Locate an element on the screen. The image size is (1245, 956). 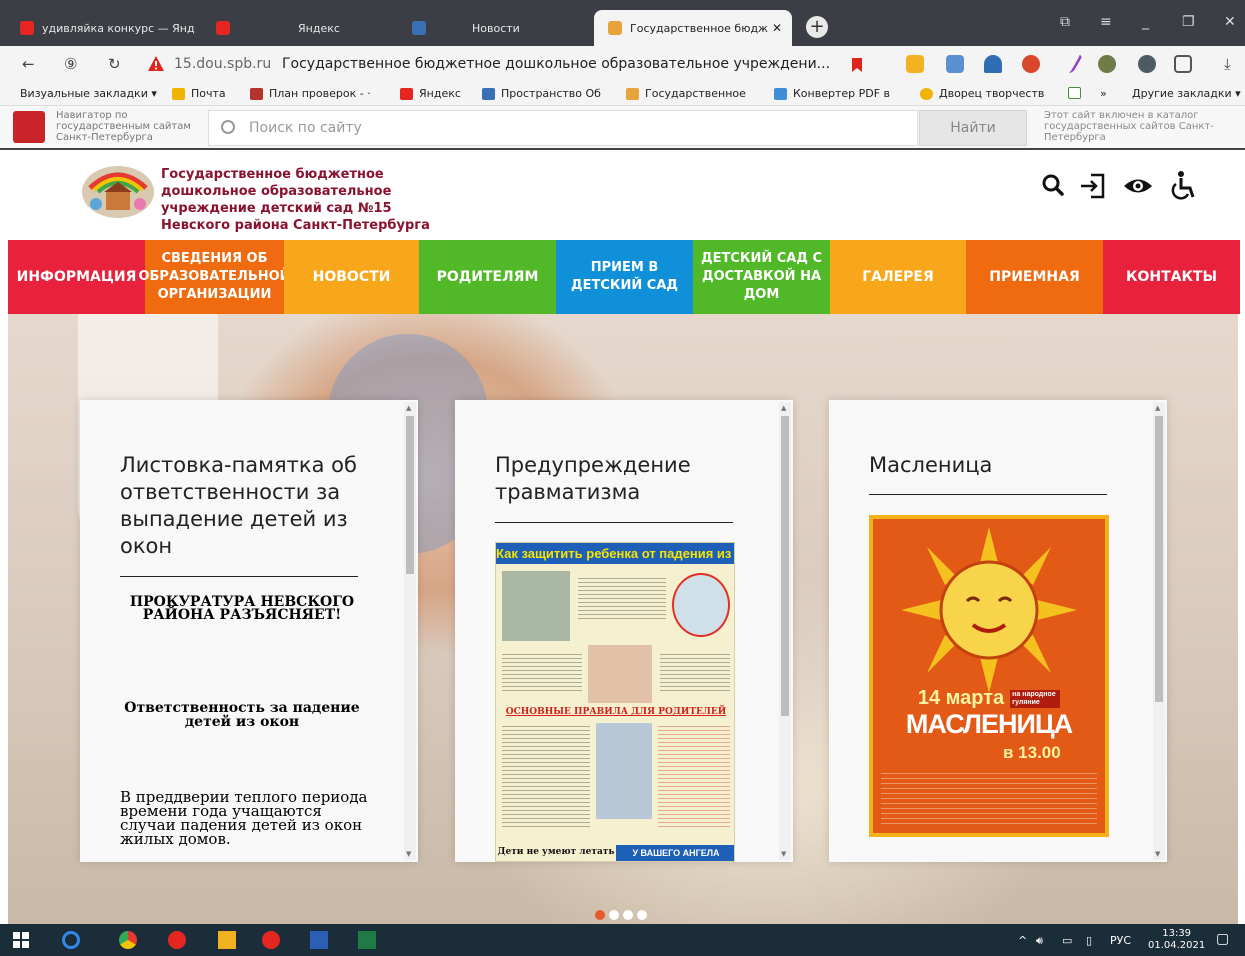
bookmark-folder is located at coordinates (1077, 93).